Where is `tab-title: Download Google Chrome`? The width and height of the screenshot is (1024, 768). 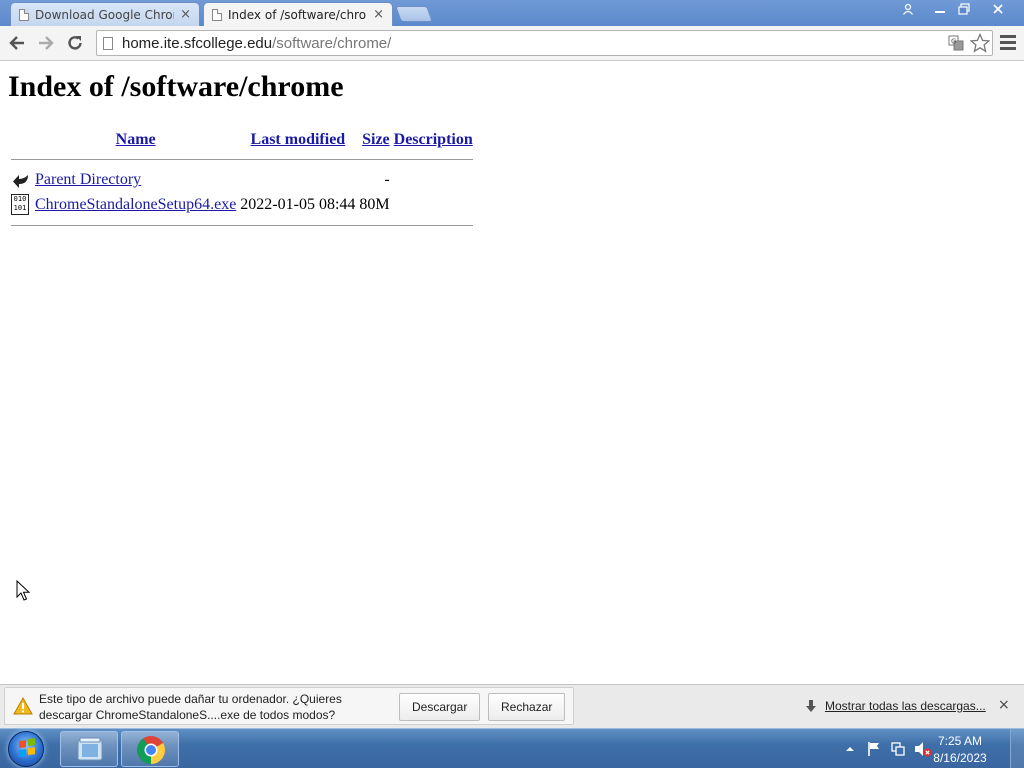 tab-title: Download Google Chrome is located at coordinates (104, 14).